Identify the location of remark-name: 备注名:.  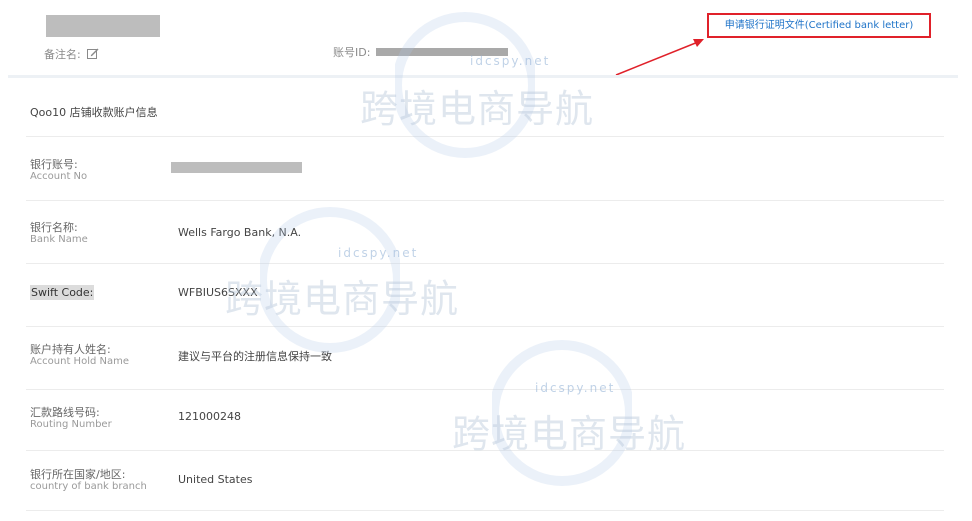
(71, 54).